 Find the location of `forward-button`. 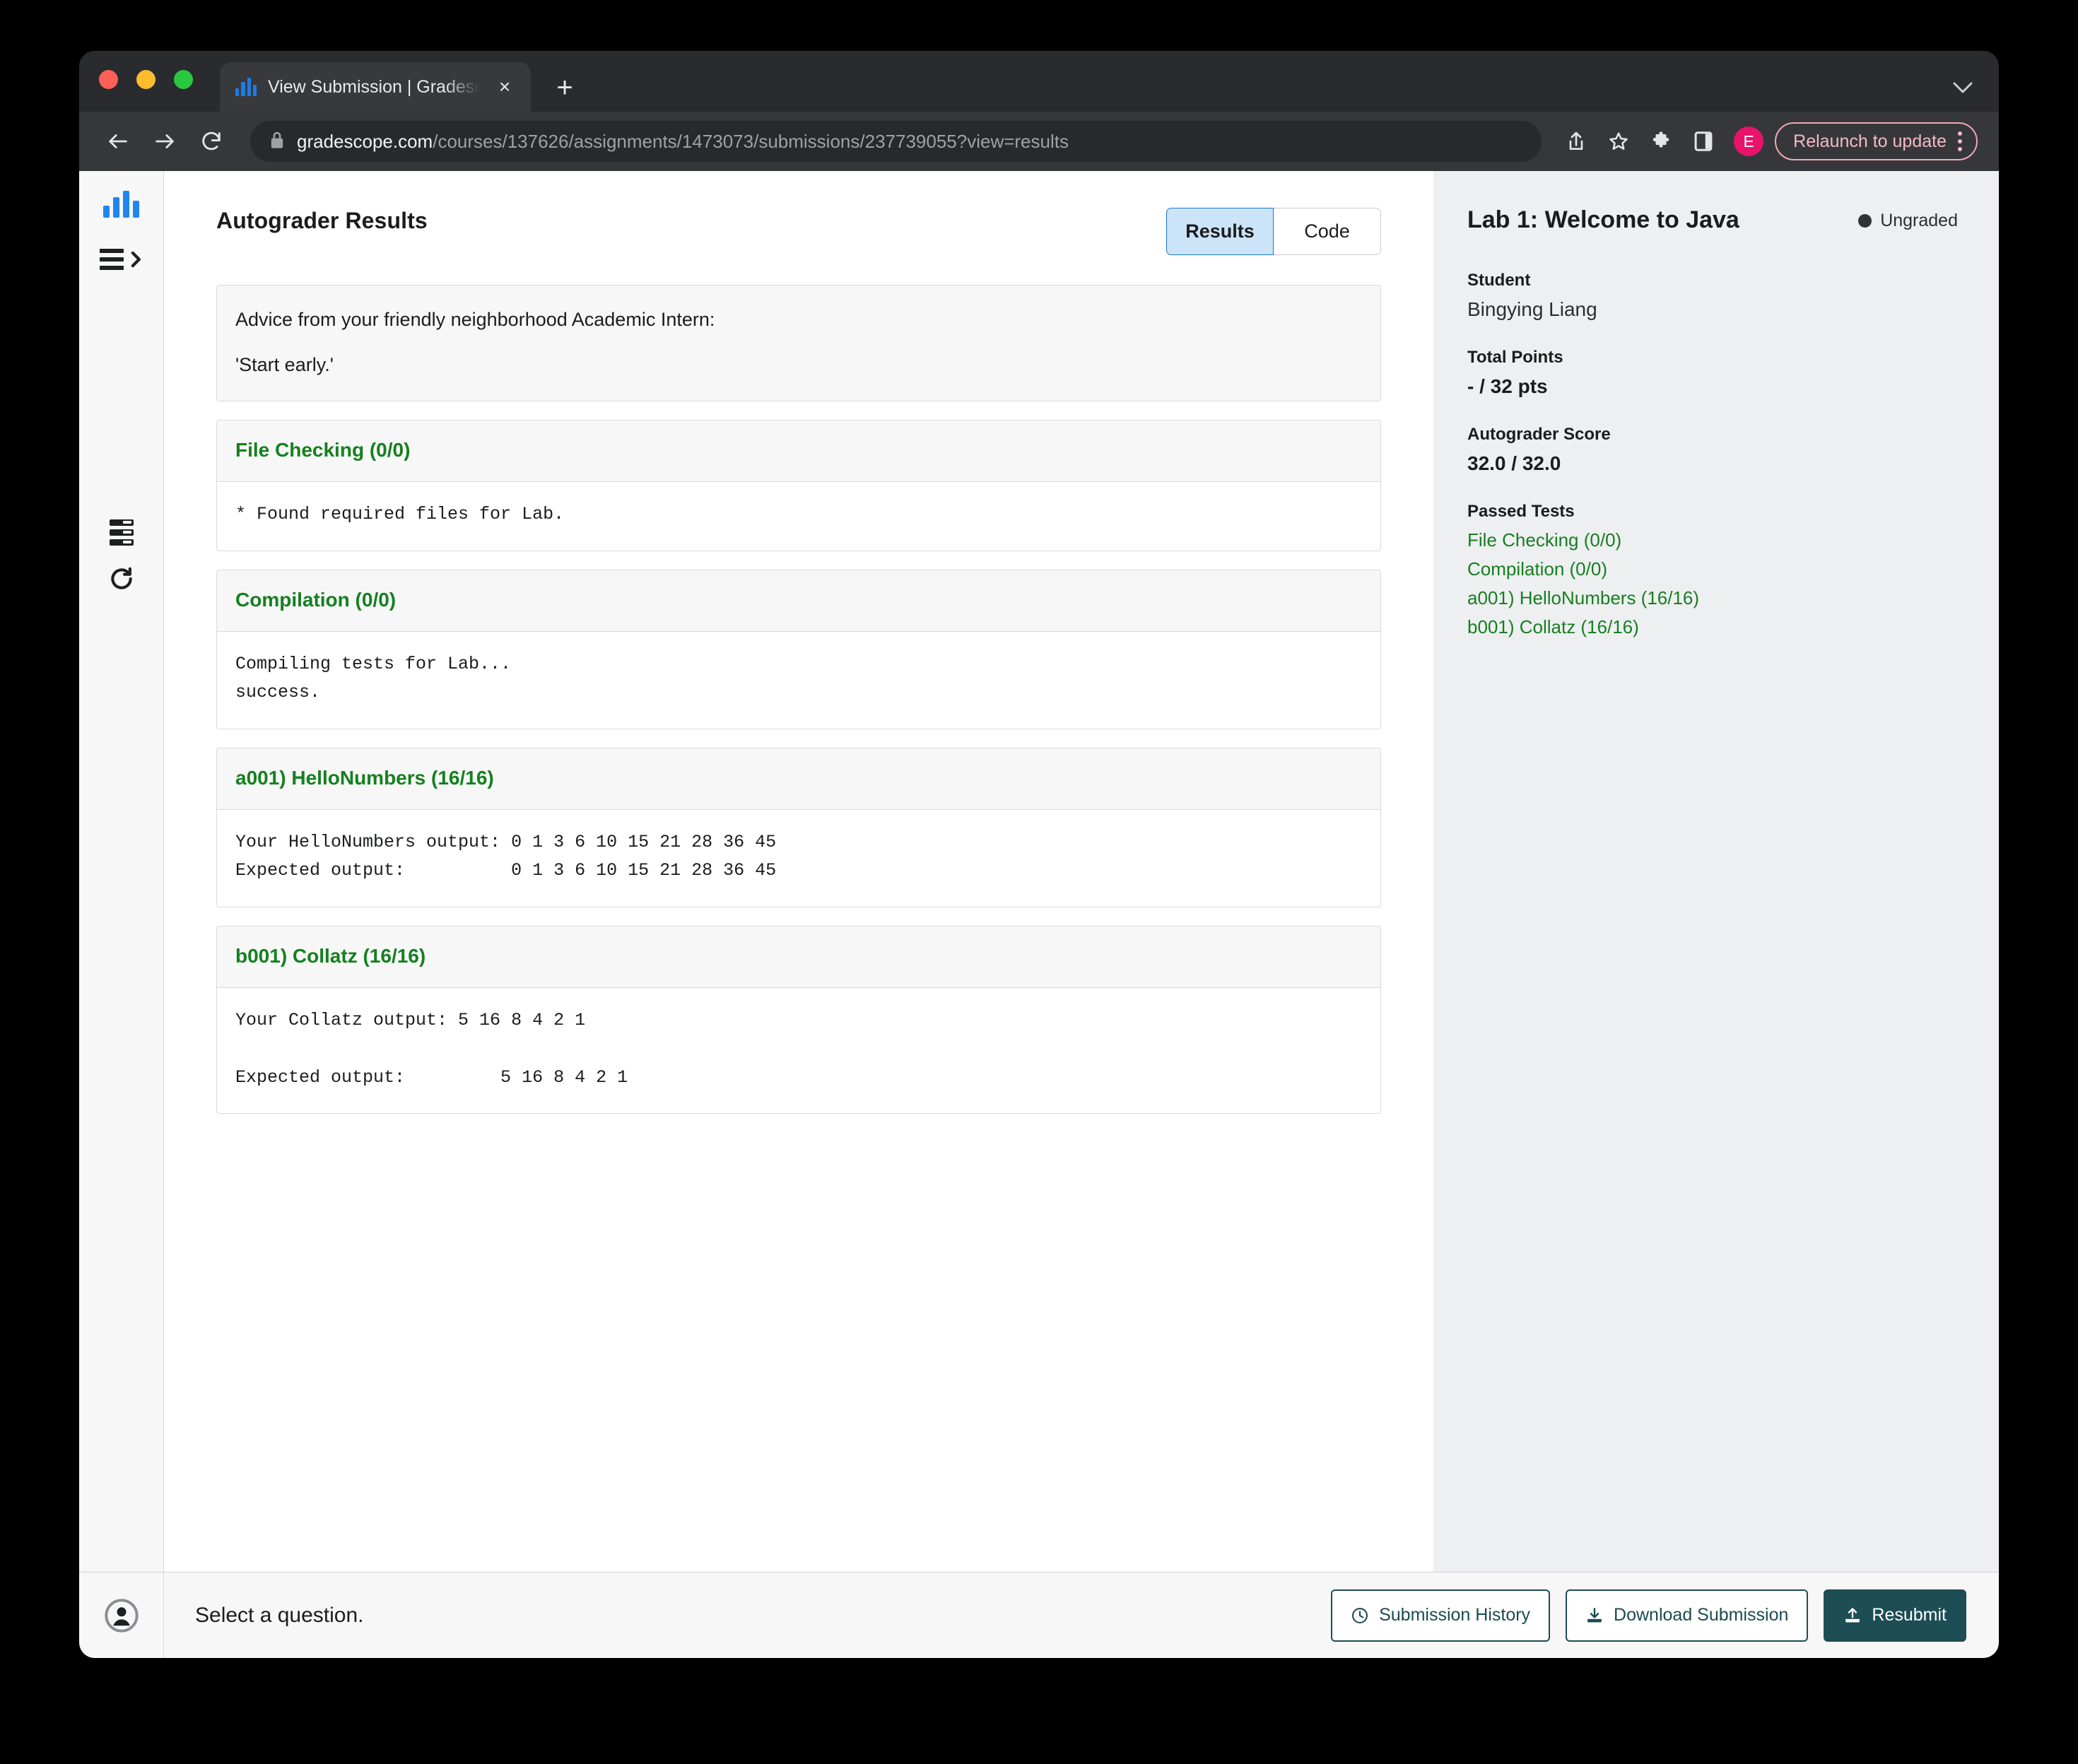

forward-button is located at coordinates (164, 141).